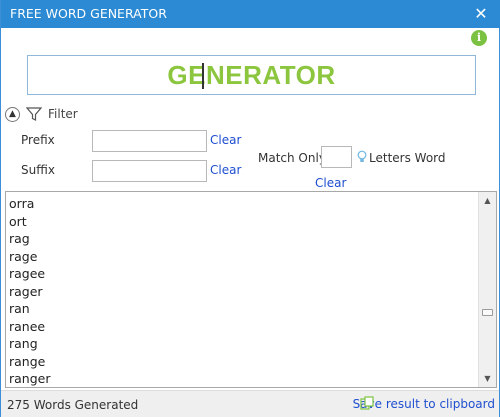 The height and width of the screenshot is (417, 500). I want to click on match-only-input, so click(336, 157).